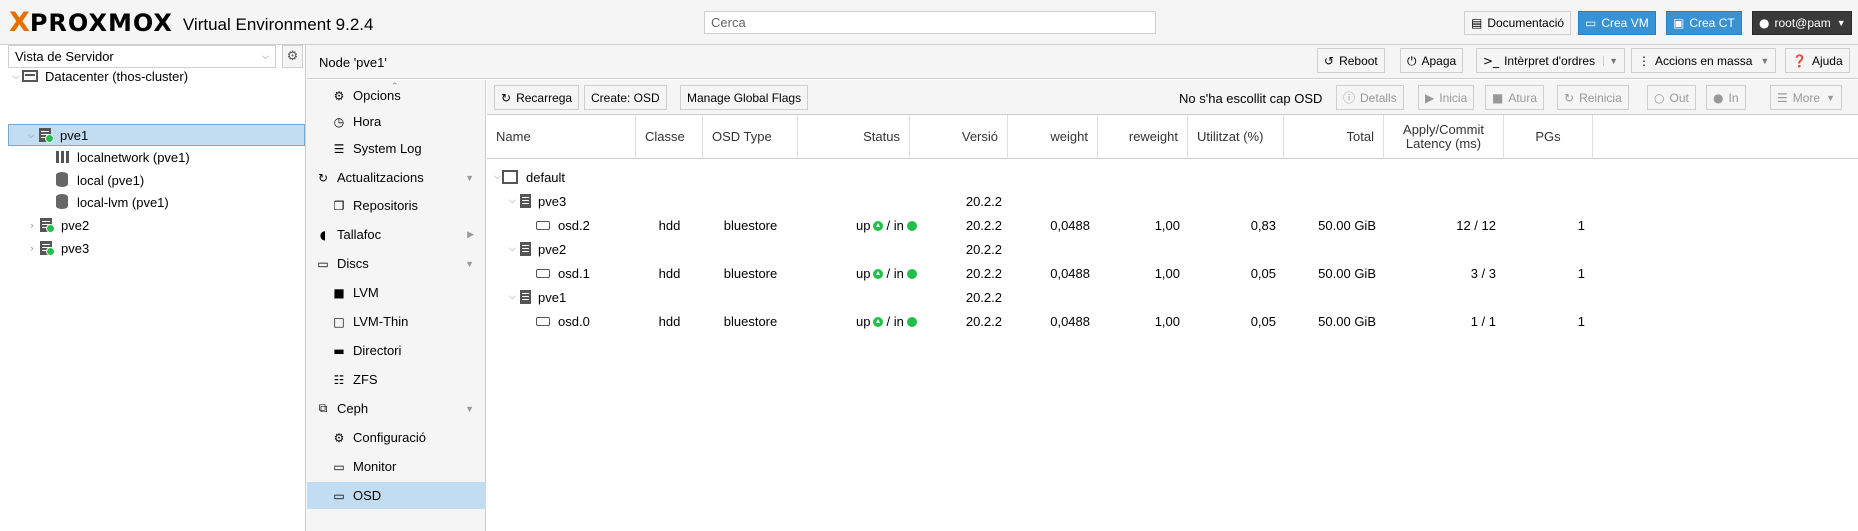 The height and width of the screenshot is (531, 1858). What do you see at coordinates (1444, 137) in the screenshot?
I see `column-header-latency: Apply/Commit Latency (ms)` at bounding box center [1444, 137].